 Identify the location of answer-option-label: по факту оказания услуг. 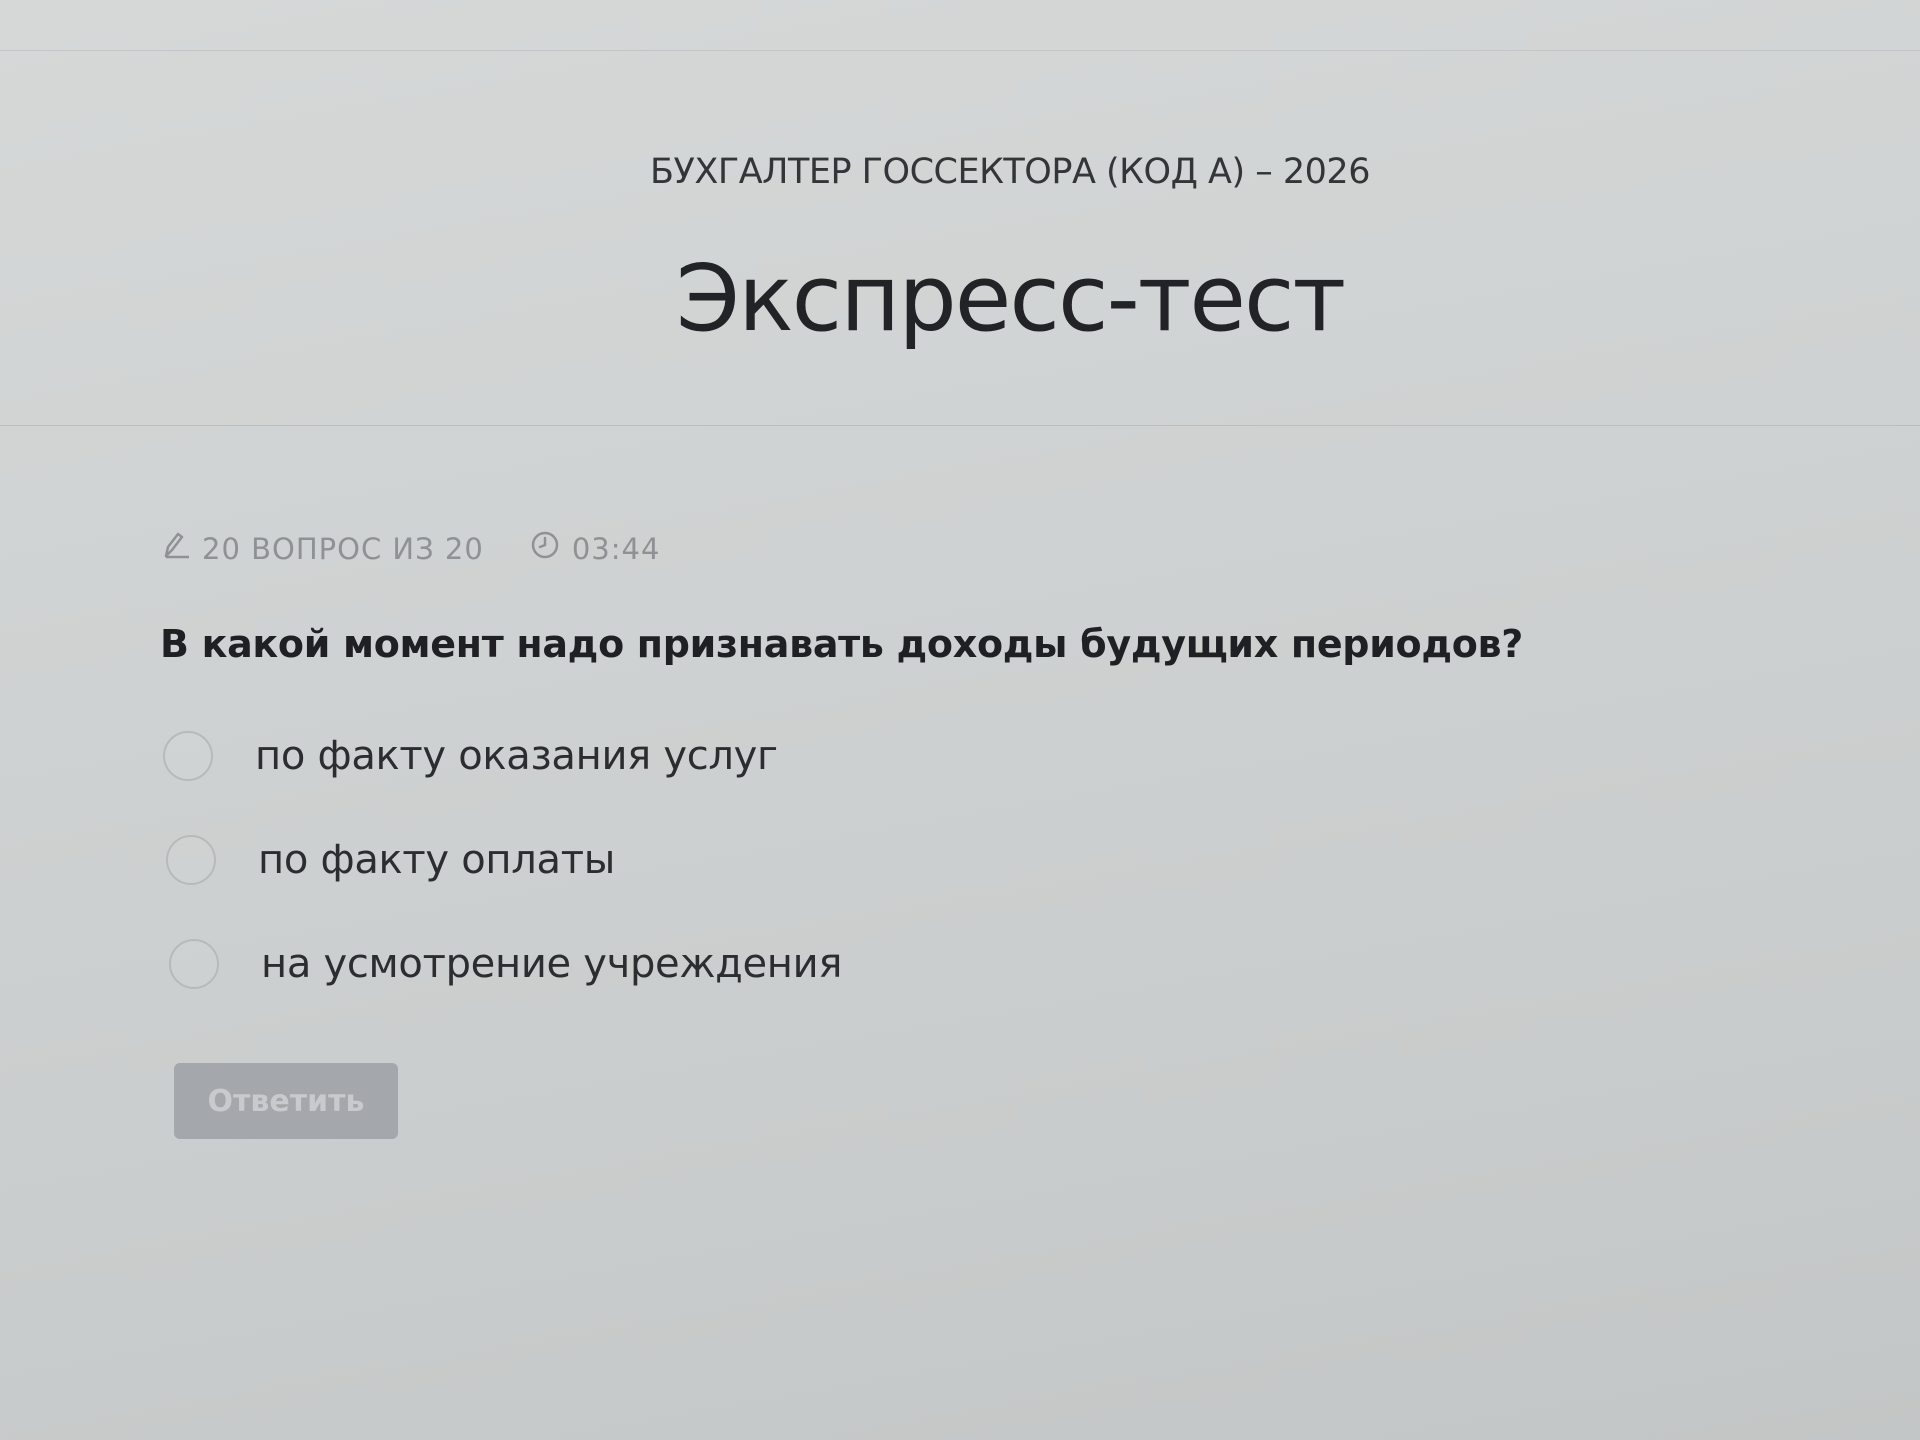
(516, 756).